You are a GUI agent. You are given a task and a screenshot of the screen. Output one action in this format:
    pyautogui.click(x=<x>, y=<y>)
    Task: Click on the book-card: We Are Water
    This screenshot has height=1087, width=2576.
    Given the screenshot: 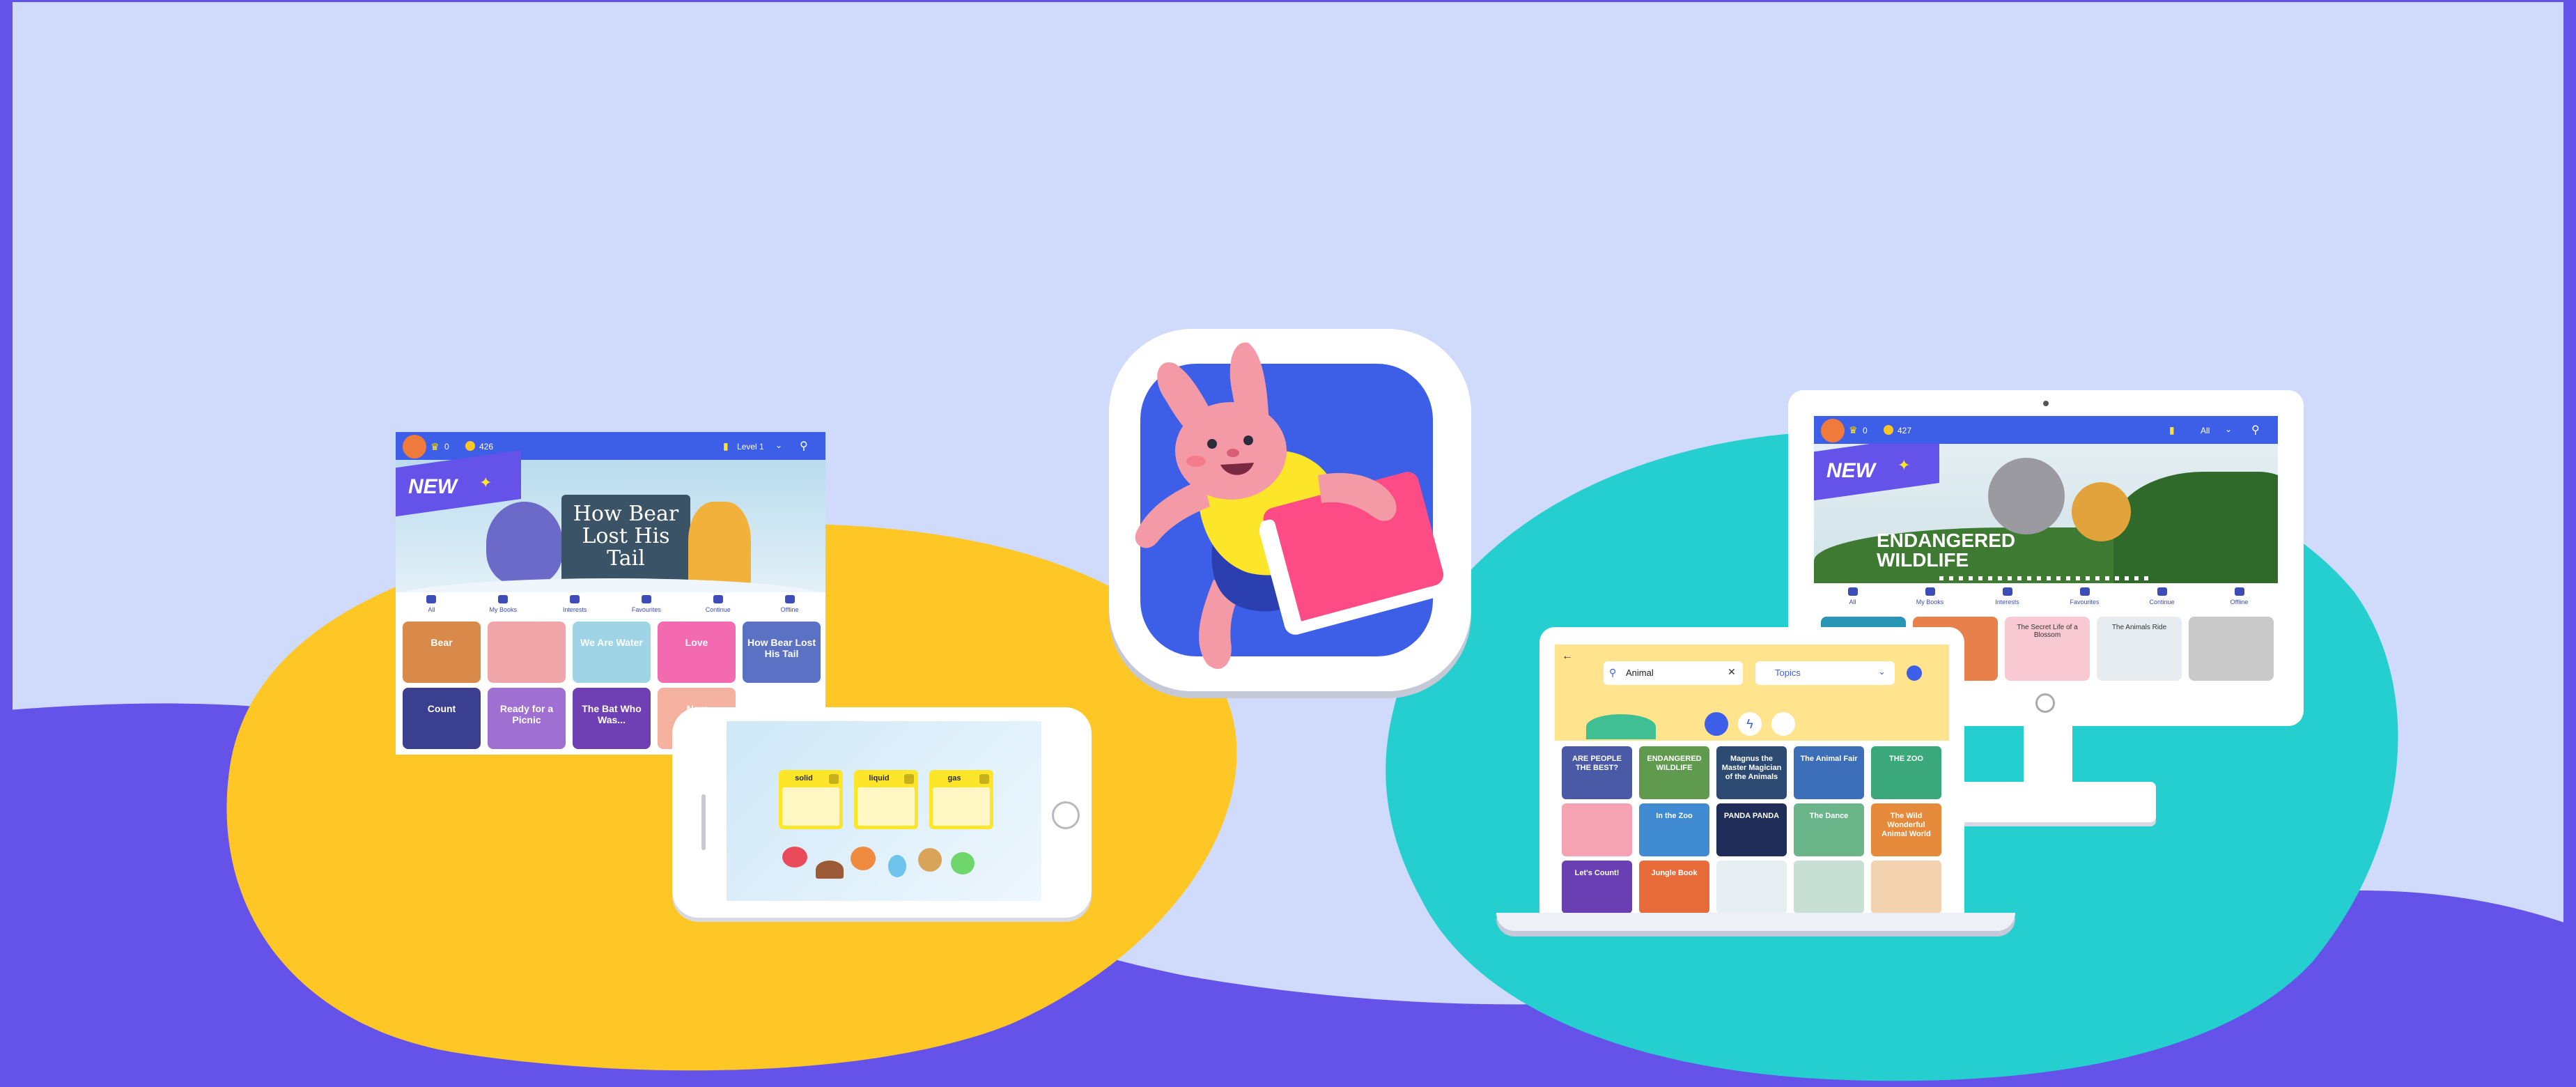 What is the action you would take?
    pyautogui.click(x=612, y=652)
    